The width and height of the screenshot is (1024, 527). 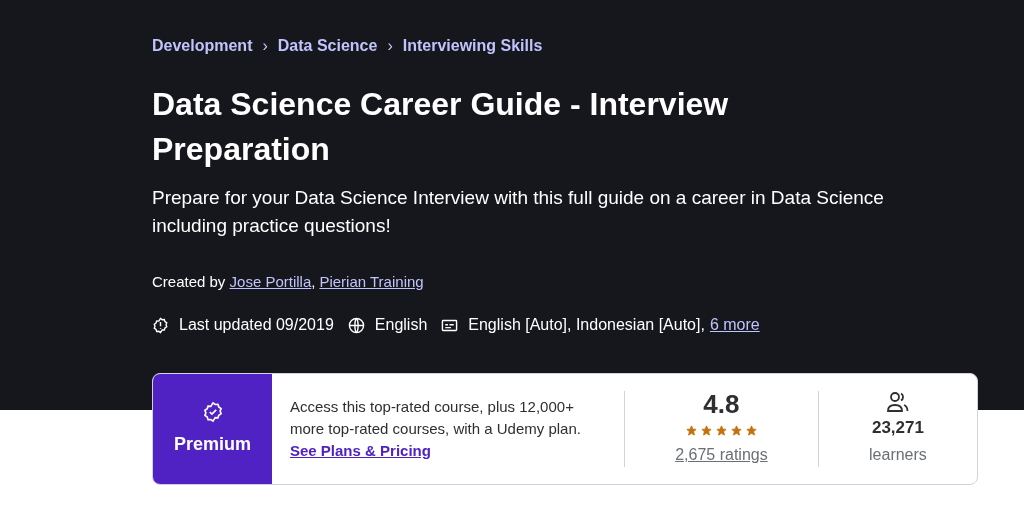 What do you see at coordinates (212, 444) in the screenshot?
I see `premium-label: Premium` at bounding box center [212, 444].